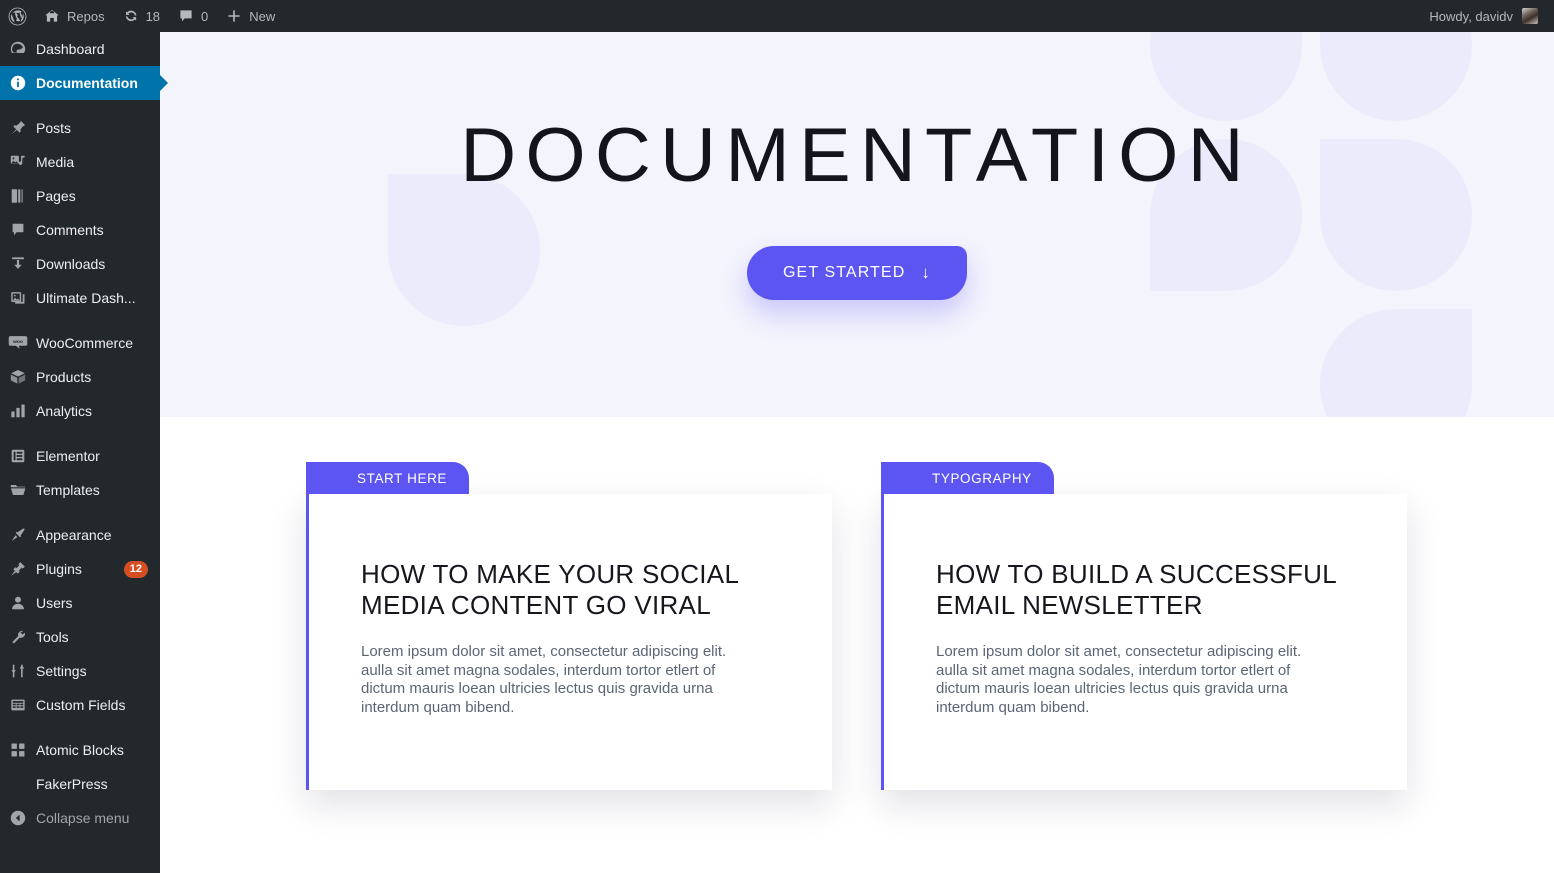 The width and height of the screenshot is (1554, 873). Describe the element at coordinates (777, 16) in the screenshot. I see `admin-bar: Repos 18 0 New Howdy, davidv` at that location.